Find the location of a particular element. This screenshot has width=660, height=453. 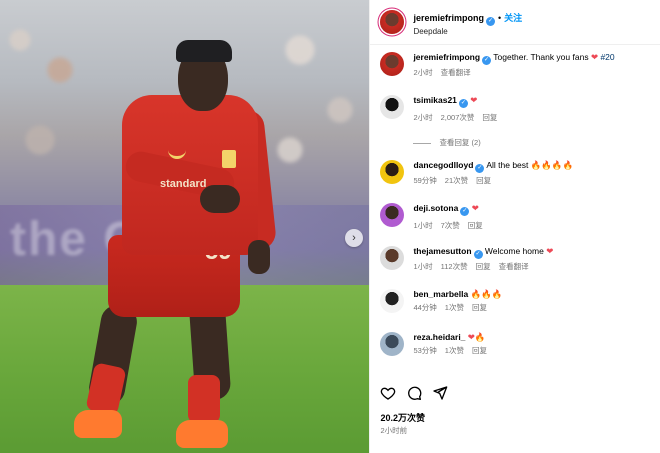

chevron-right-icon: › is located at coordinates (354, 238).